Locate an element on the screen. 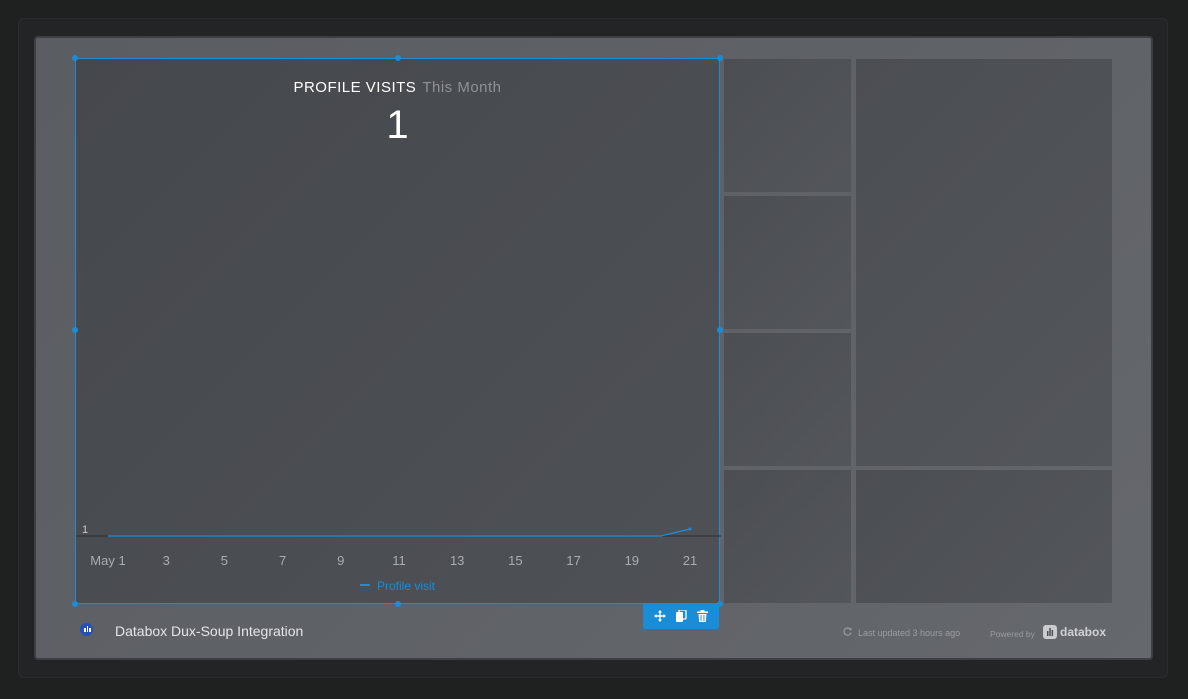  databox-logo-icon is located at coordinates (86, 629).